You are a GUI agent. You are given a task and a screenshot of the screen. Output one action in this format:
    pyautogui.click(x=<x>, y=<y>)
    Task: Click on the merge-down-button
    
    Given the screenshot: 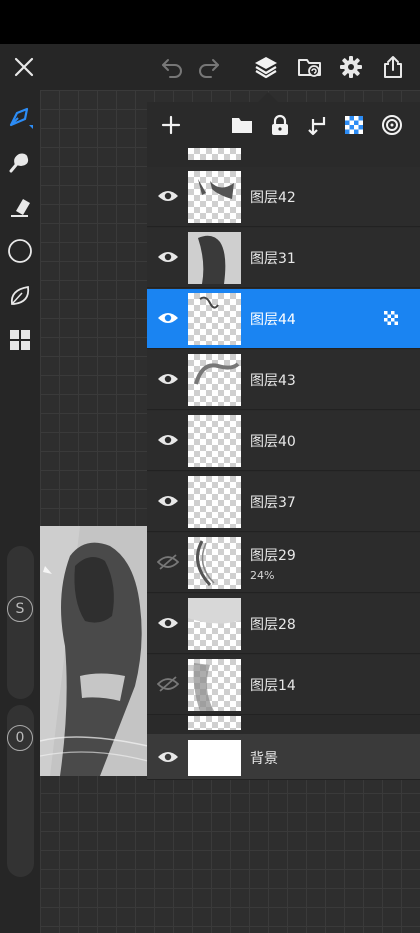 What is the action you would take?
    pyautogui.click(x=317, y=125)
    